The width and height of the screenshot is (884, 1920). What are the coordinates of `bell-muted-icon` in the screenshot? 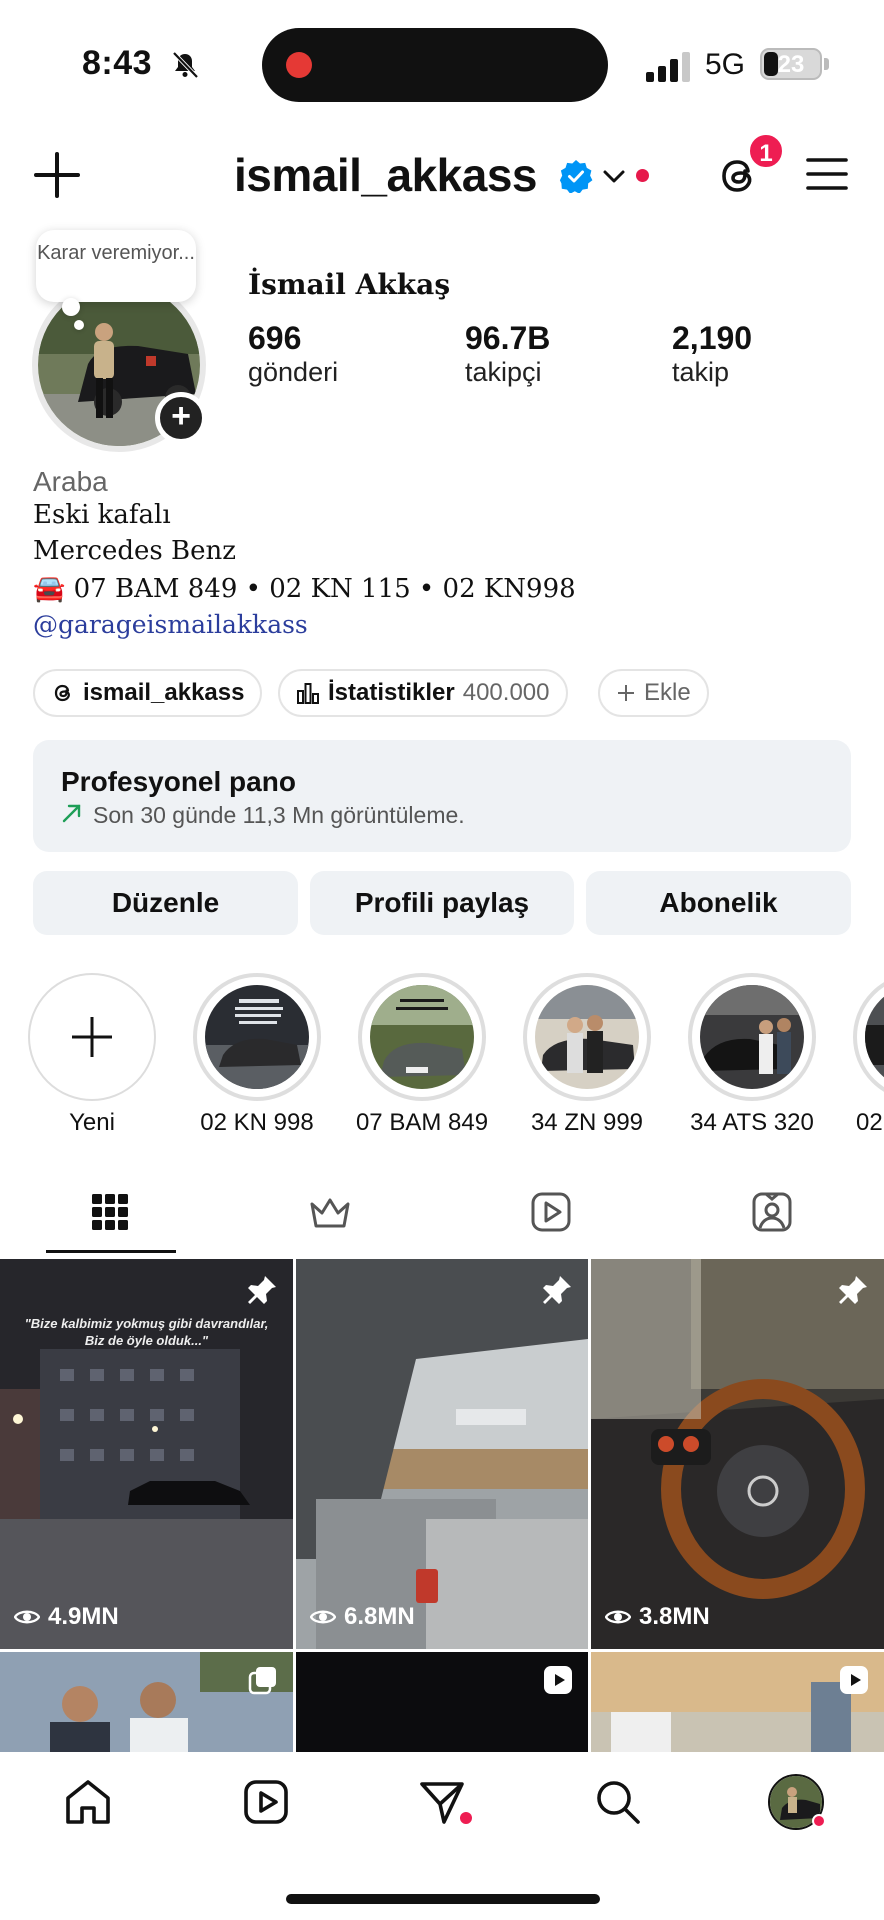 It's located at (185, 65).